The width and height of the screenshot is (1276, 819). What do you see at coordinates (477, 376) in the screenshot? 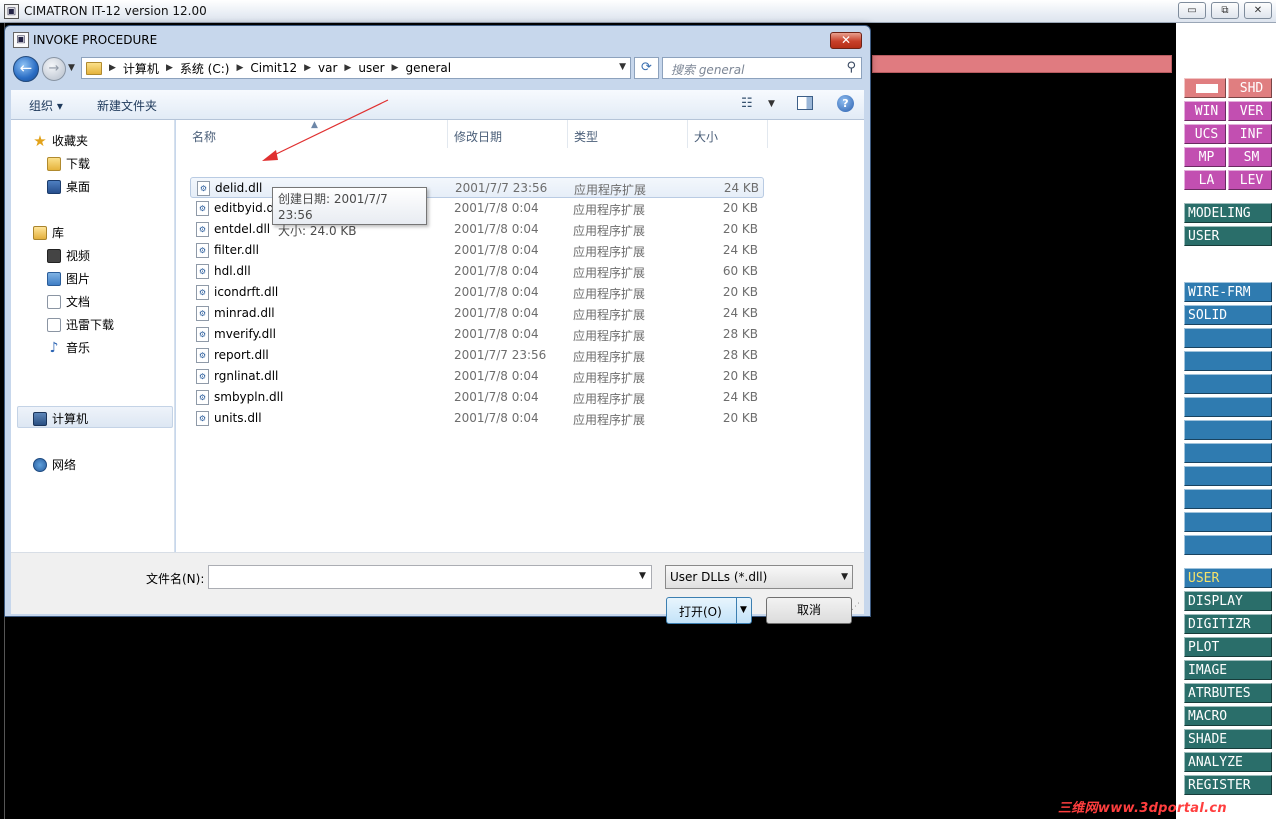
I see `file-row: ⚙ rgnlinat.dll 2001/7/8 0:04 应用程序扩展 20 KB` at bounding box center [477, 376].